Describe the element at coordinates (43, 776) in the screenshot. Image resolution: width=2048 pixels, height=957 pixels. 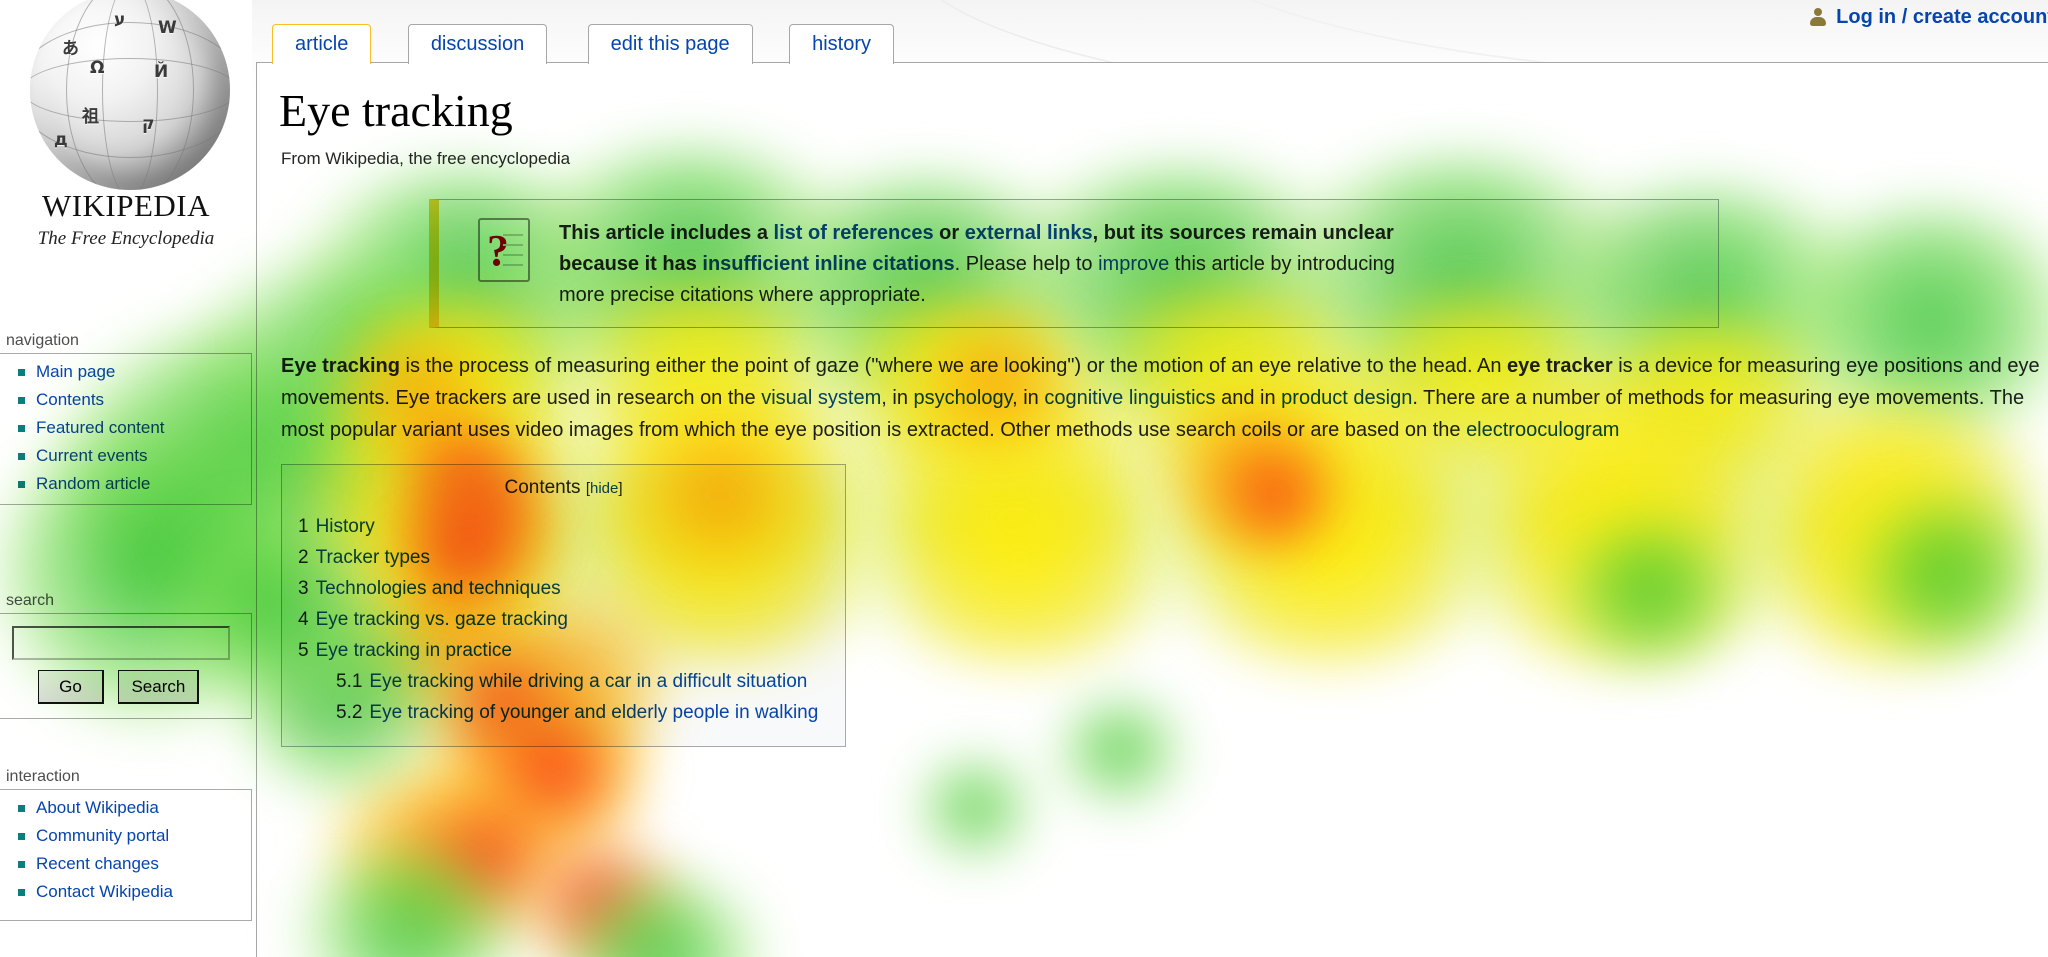
I see `interaction-heading: interaction` at that location.